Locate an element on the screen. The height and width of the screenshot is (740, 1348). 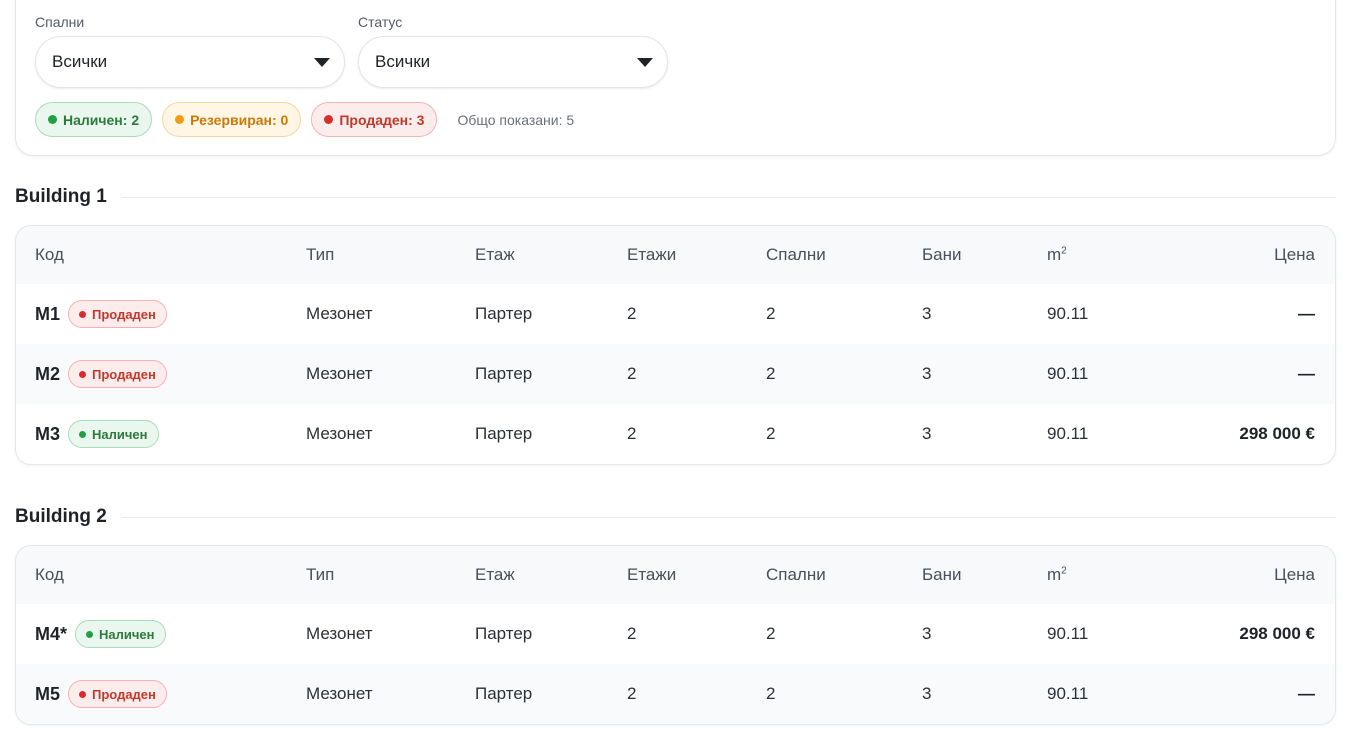
table-row: M4* Наличен Мезонет Партер 2 2 3 90.11 298 000 € is located at coordinates (675, 634).